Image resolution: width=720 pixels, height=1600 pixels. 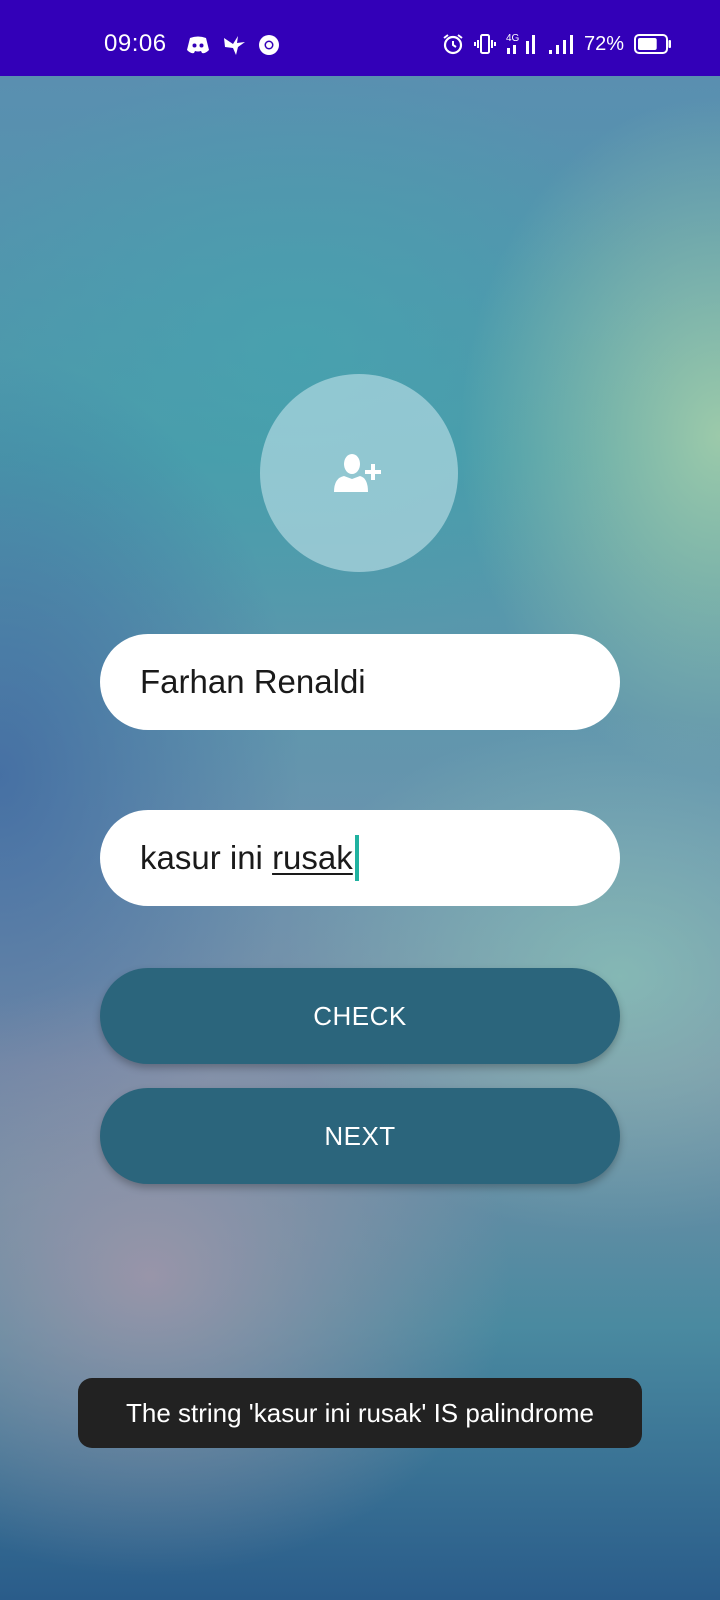 What do you see at coordinates (198, 45) in the screenshot?
I see `discord-icon` at bounding box center [198, 45].